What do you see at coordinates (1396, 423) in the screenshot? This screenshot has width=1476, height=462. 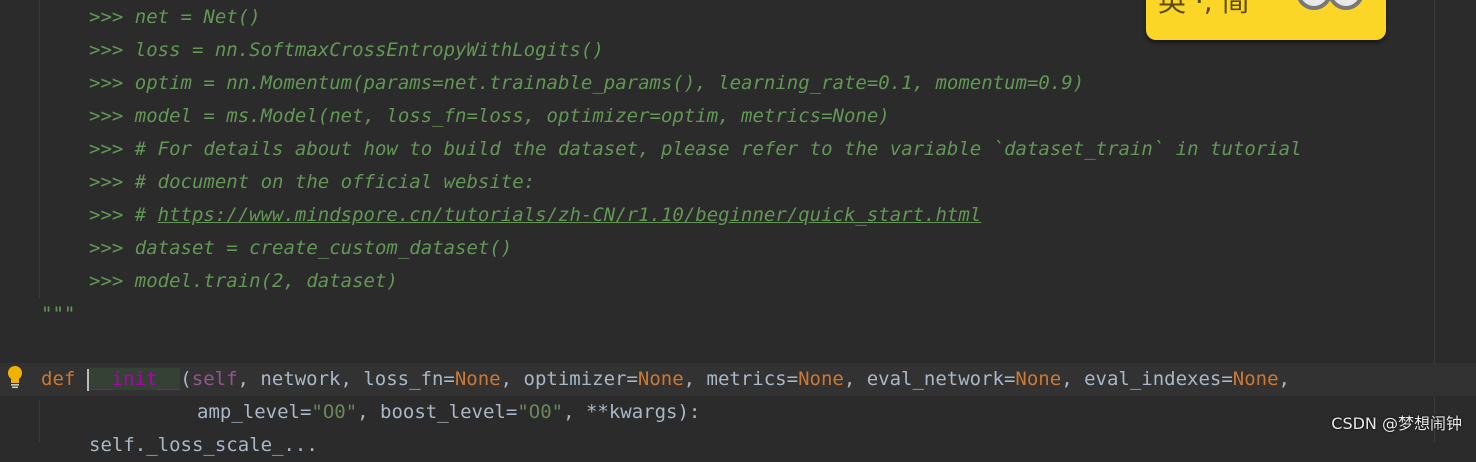 I see `watermark: CSDN @梦想闹钟` at bounding box center [1396, 423].